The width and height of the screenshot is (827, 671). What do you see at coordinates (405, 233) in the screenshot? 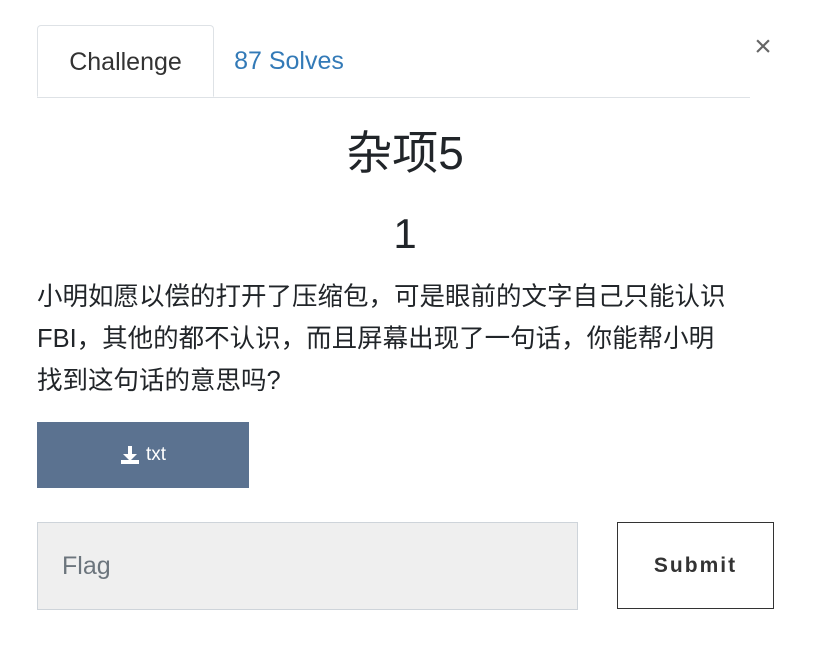
I see `challenge-points: 1` at bounding box center [405, 233].